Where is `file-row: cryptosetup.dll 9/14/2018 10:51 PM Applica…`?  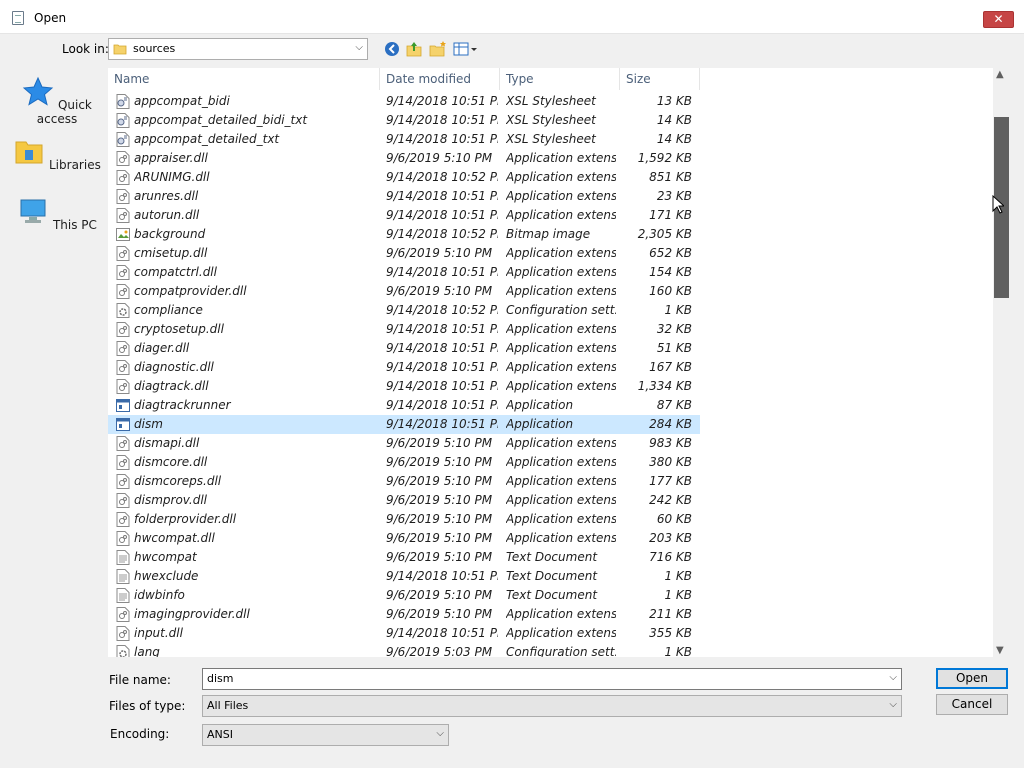
file-row: cryptosetup.dll 9/14/2018 10:51 PM Applica… is located at coordinates (404, 329).